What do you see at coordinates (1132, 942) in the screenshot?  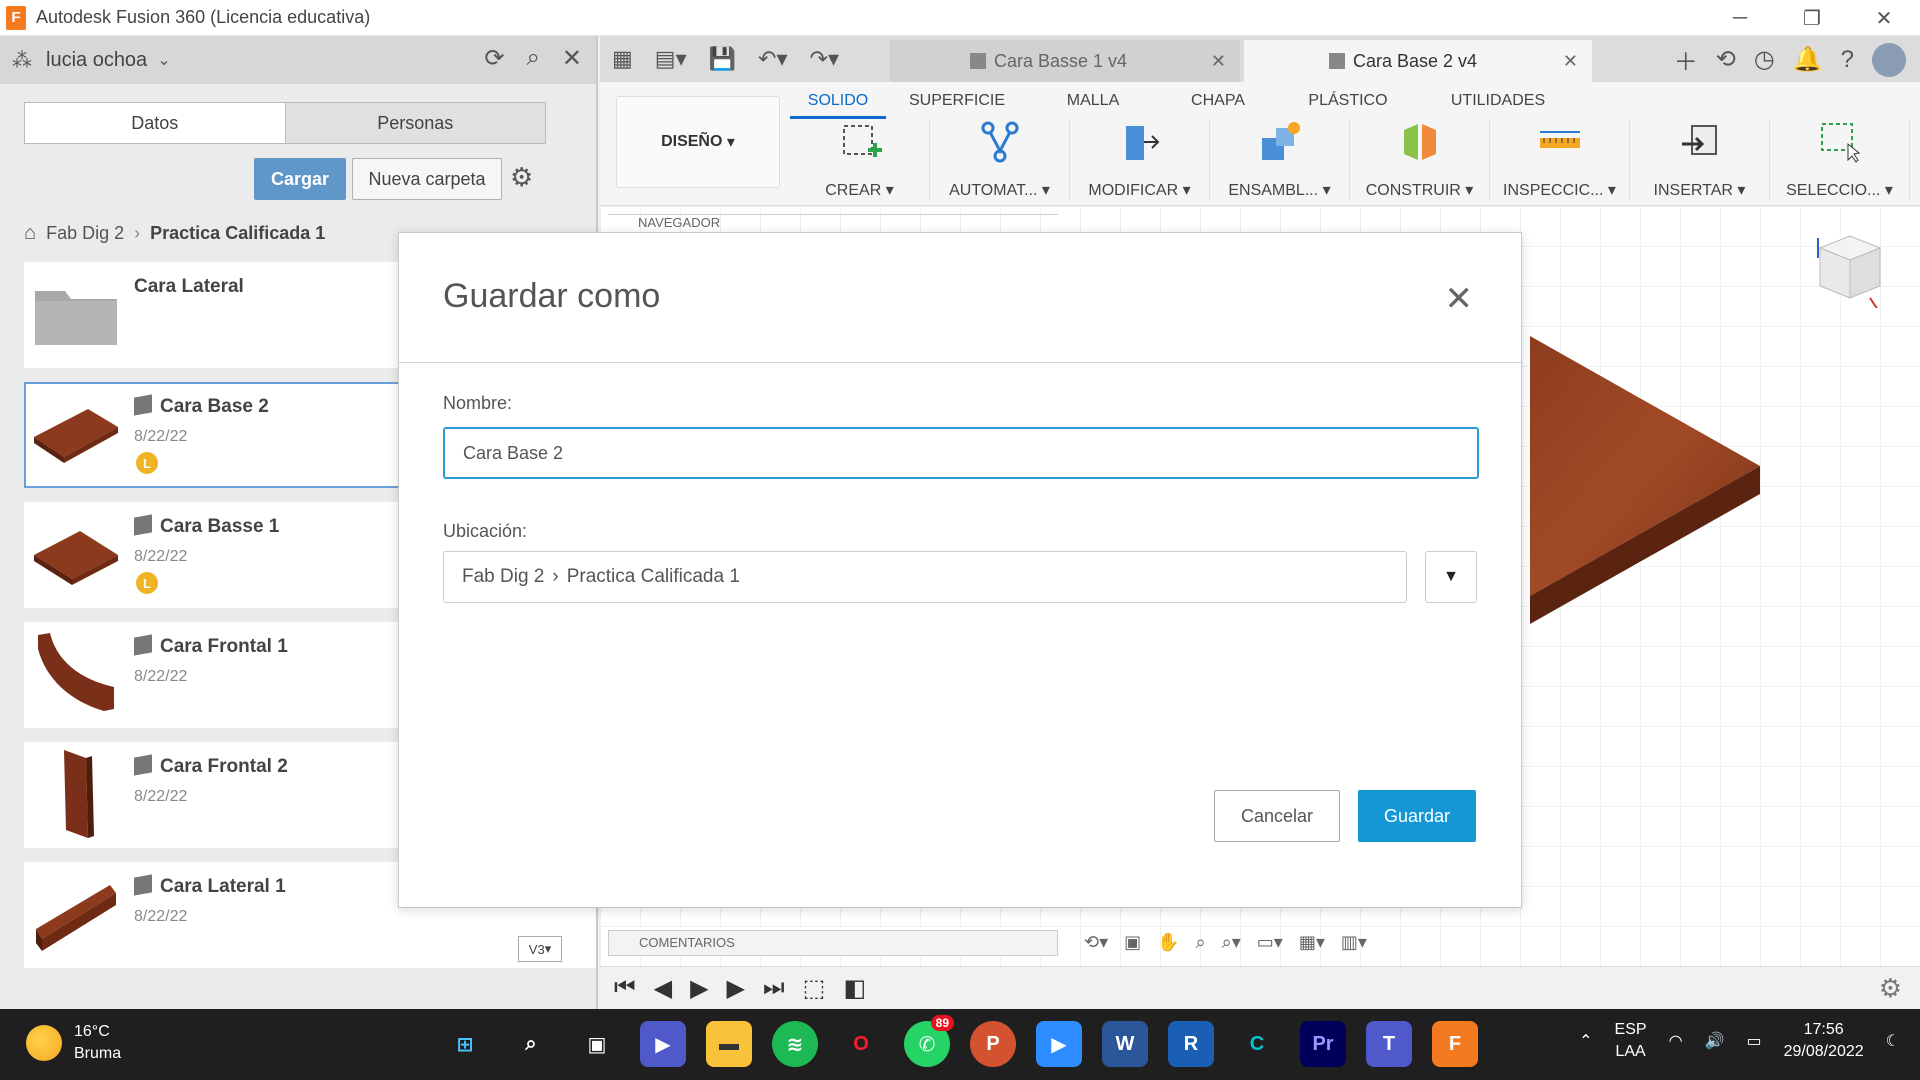 I see `look-at-icon: ▣` at bounding box center [1132, 942].